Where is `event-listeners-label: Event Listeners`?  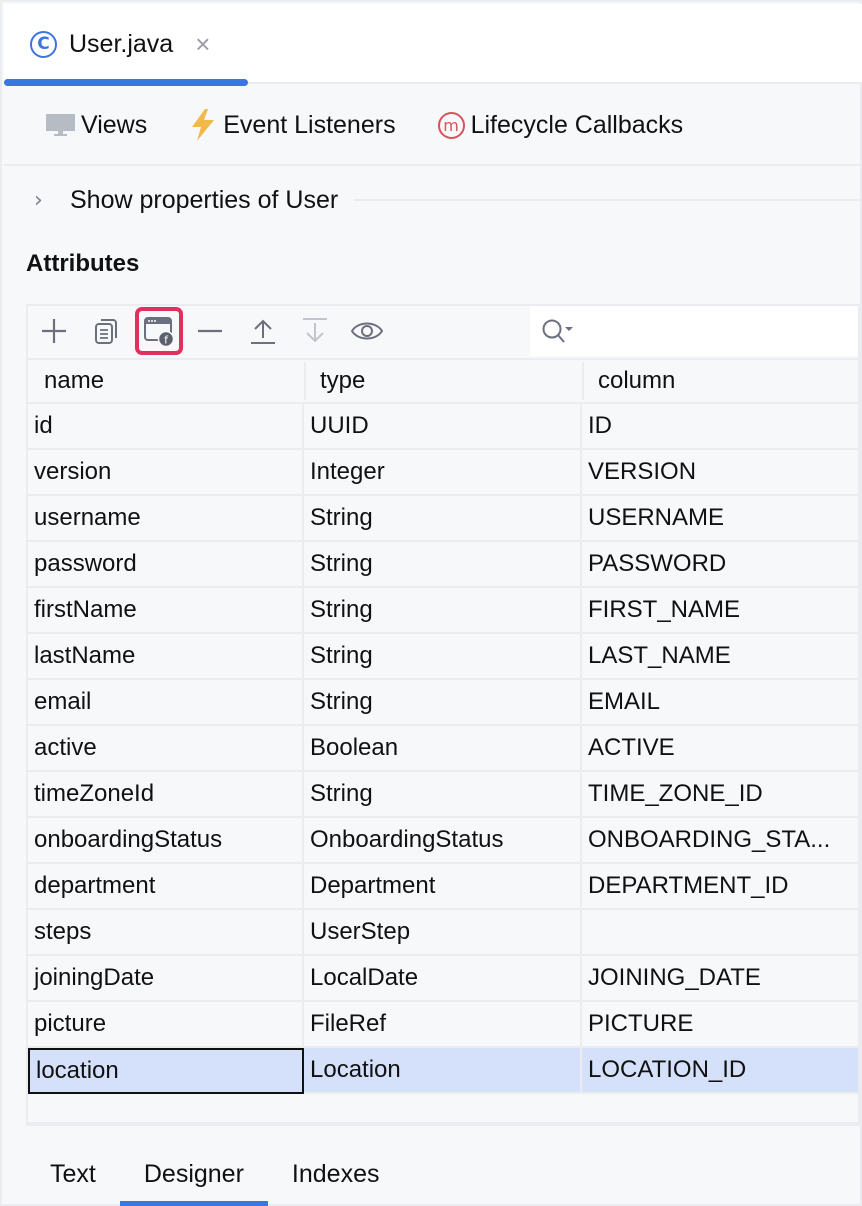
event-listeners-label: Event Listeners is located at coordinates (309, 124).